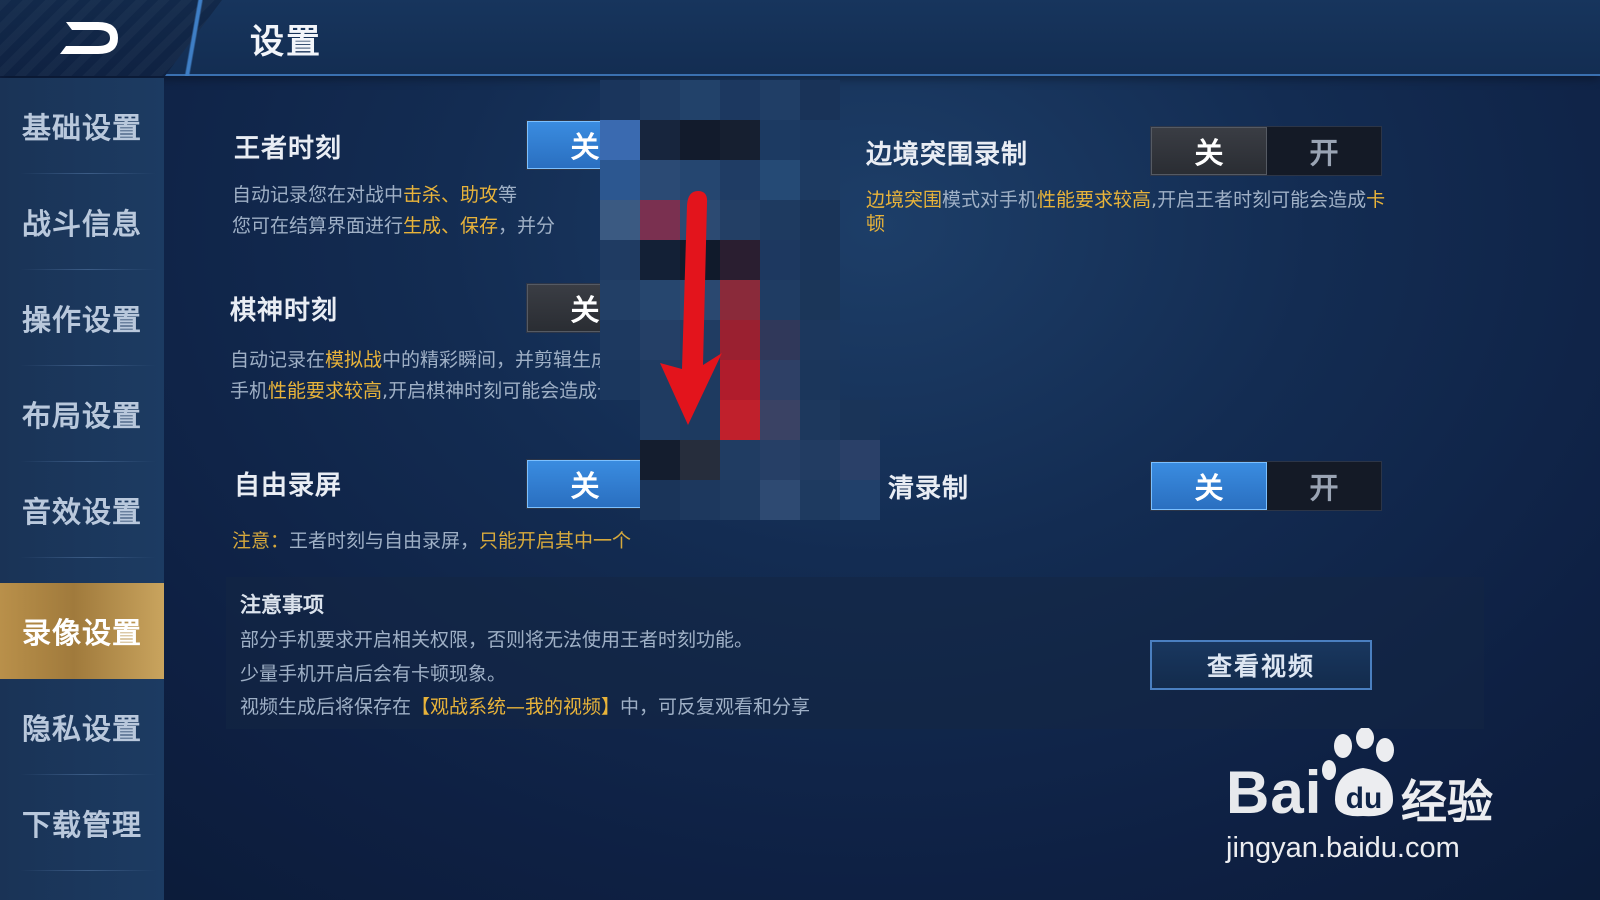 The height and width of the screenshot is (900, 1600). I want to click on back-button, so click(92, 38).